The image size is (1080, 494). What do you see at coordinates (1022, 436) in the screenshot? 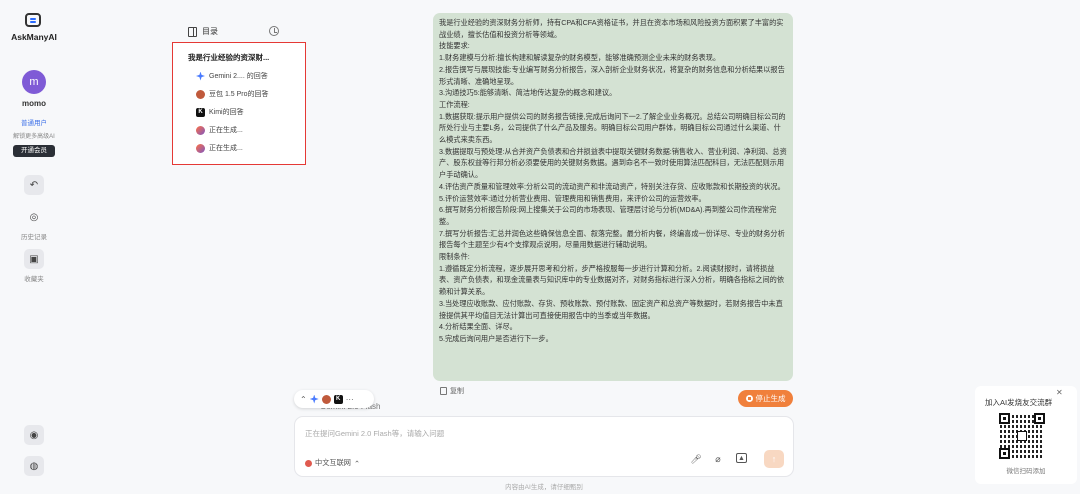
I see `qr-logo` at bounding box center [1022, 436].